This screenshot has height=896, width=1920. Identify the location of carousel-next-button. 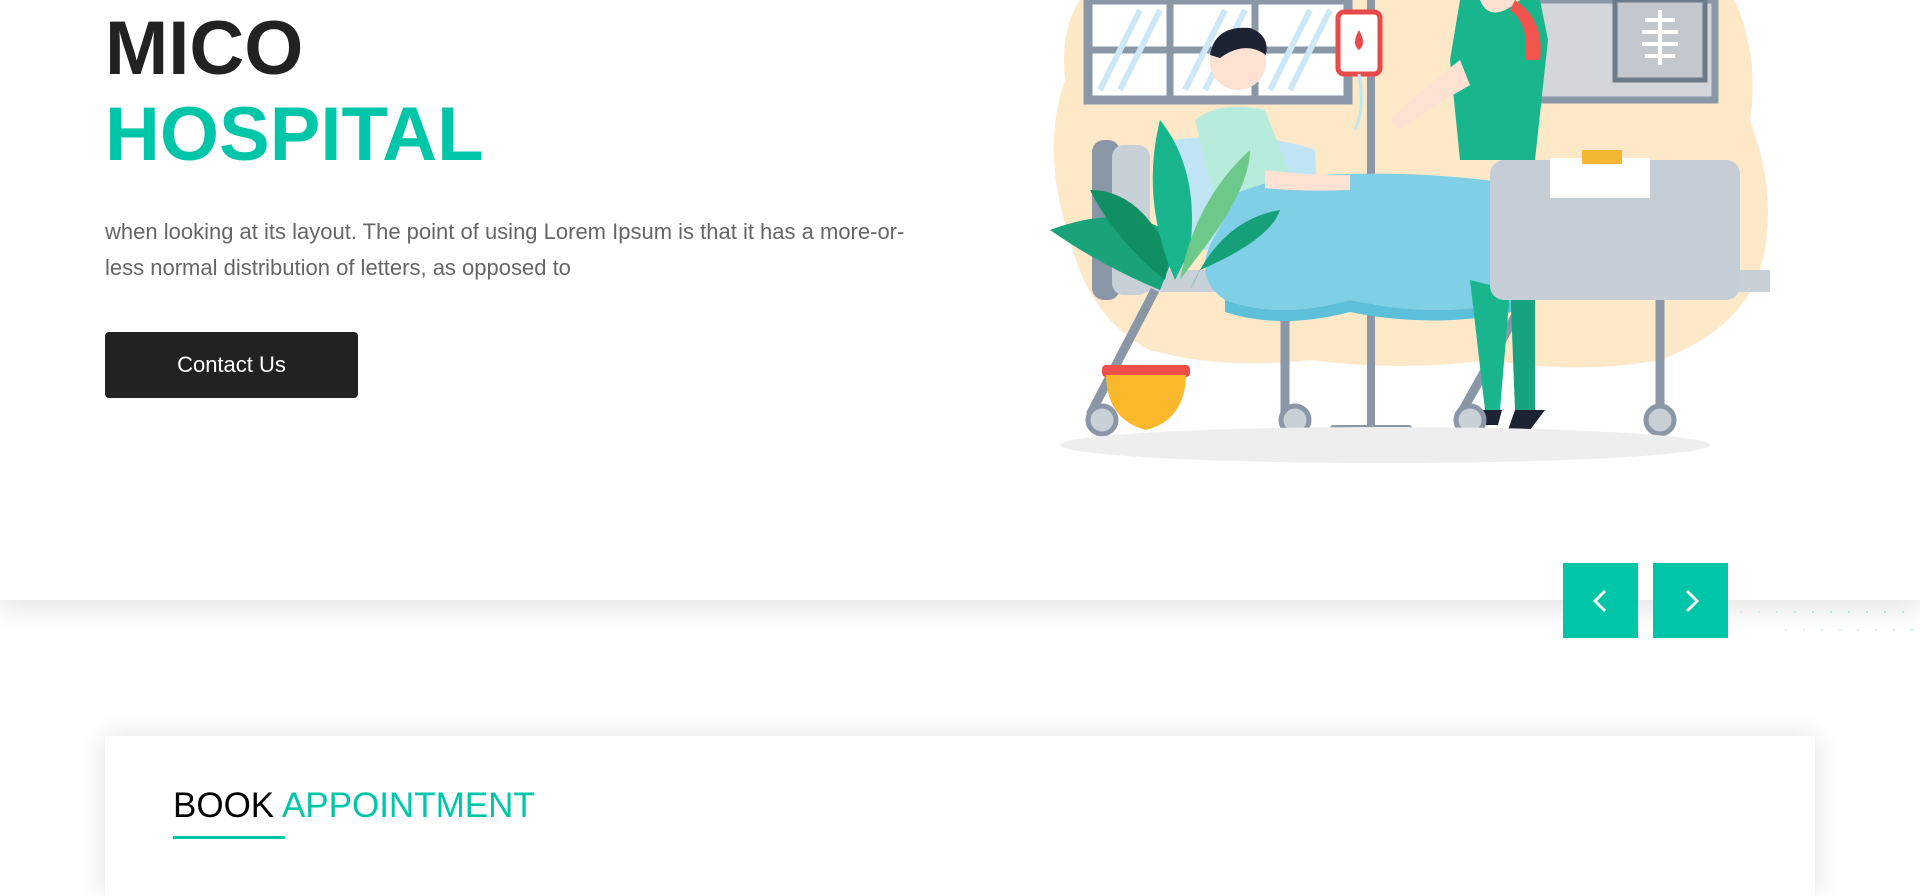
(1690, 600).